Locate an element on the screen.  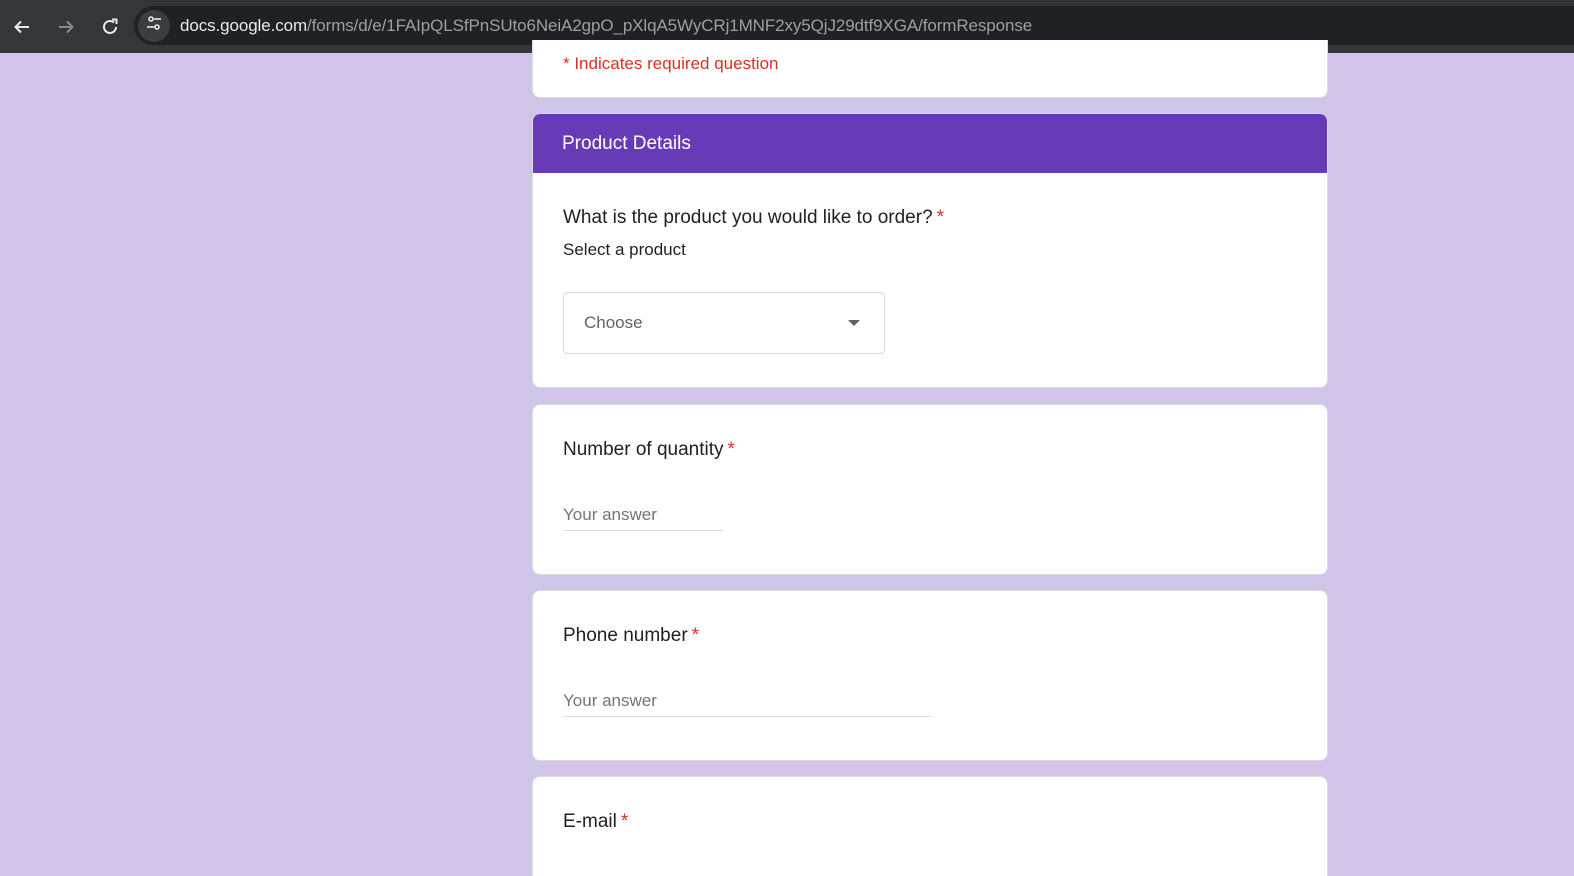
reload-icon is located at coordinates (110, 27).